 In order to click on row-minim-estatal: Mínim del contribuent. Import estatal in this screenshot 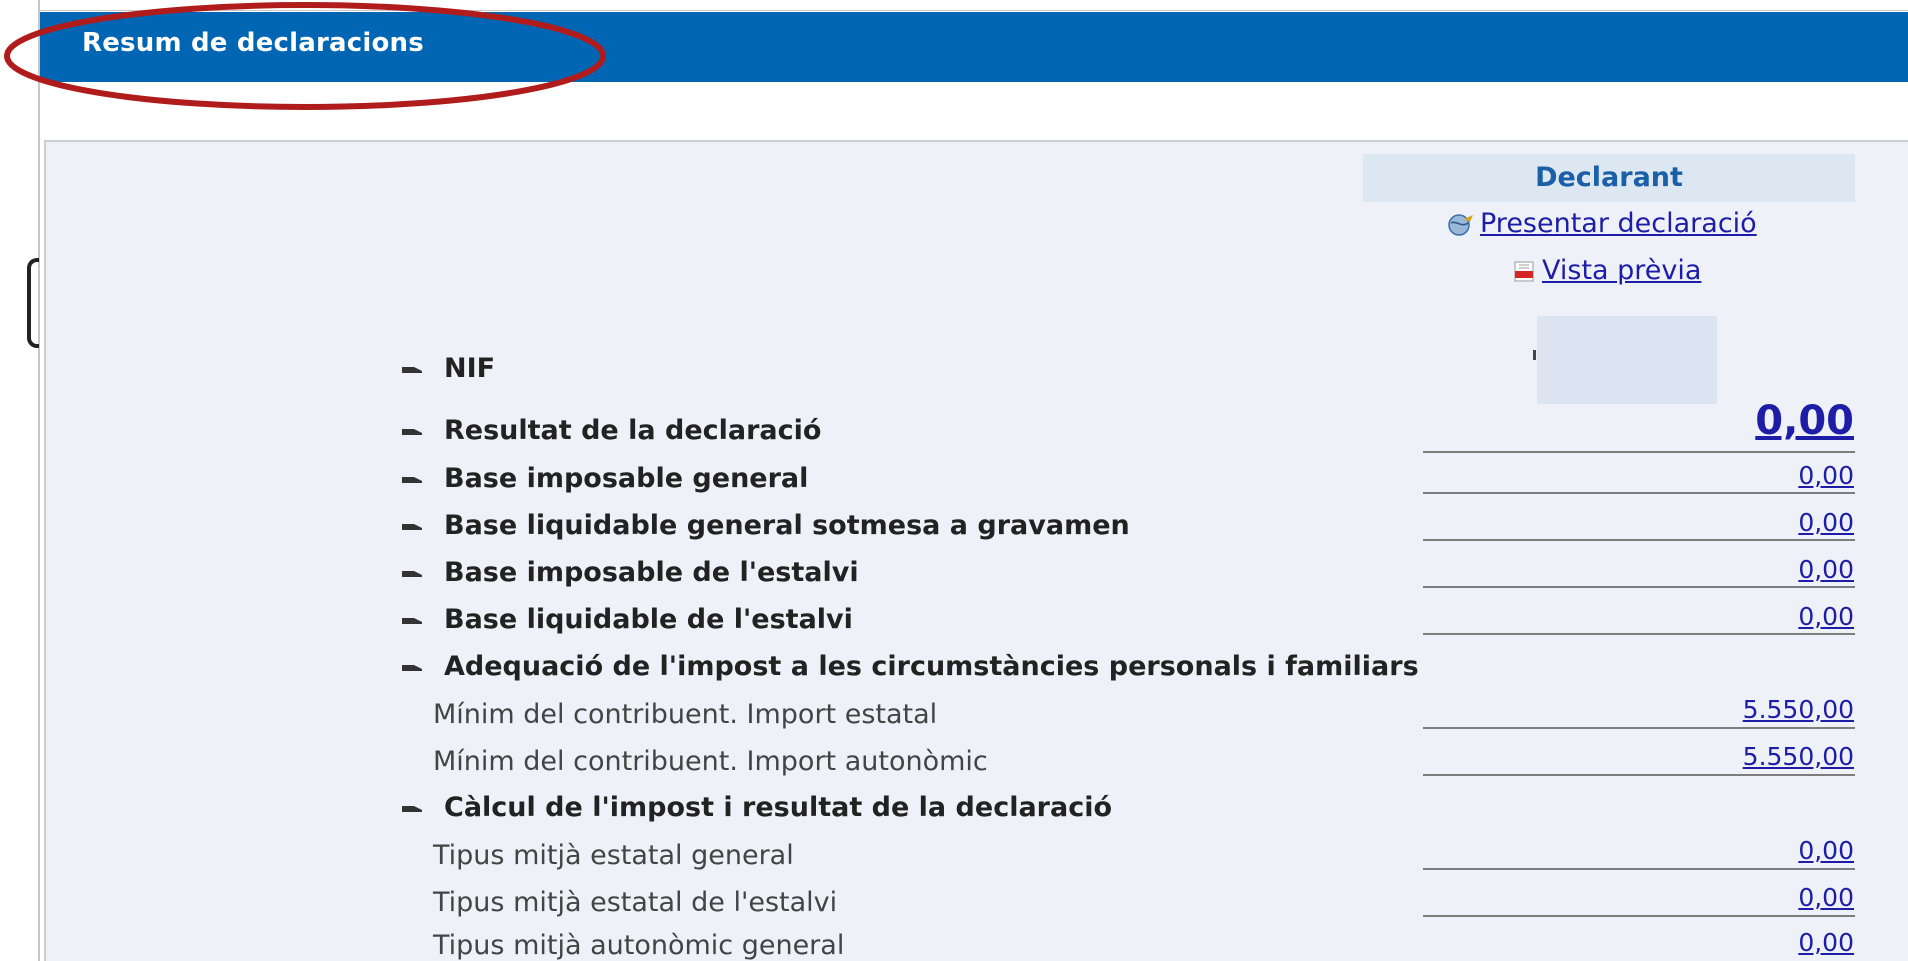, I will do `click(685, 714)`.